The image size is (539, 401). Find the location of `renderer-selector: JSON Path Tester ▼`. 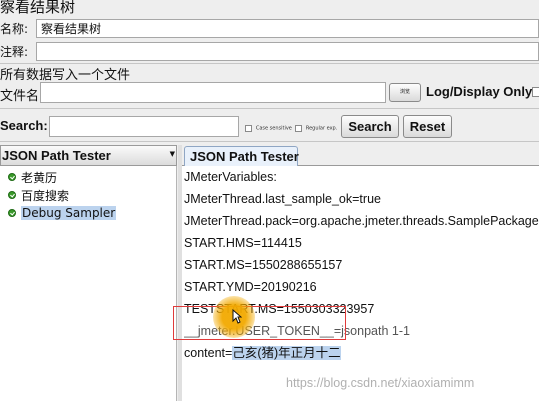

renderer-selector: JSON Path Tester ▼ is located at coordinates (88, 155).